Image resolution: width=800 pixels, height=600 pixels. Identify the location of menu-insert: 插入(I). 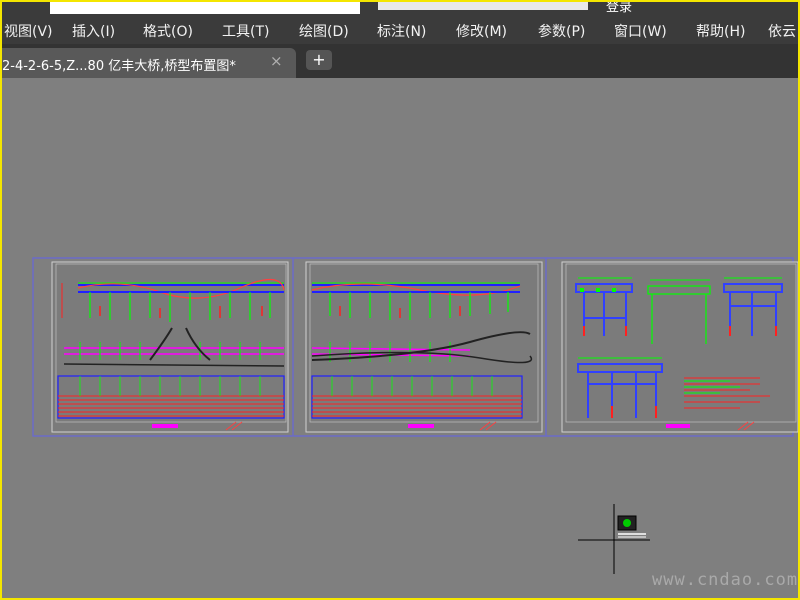
(93, 31).